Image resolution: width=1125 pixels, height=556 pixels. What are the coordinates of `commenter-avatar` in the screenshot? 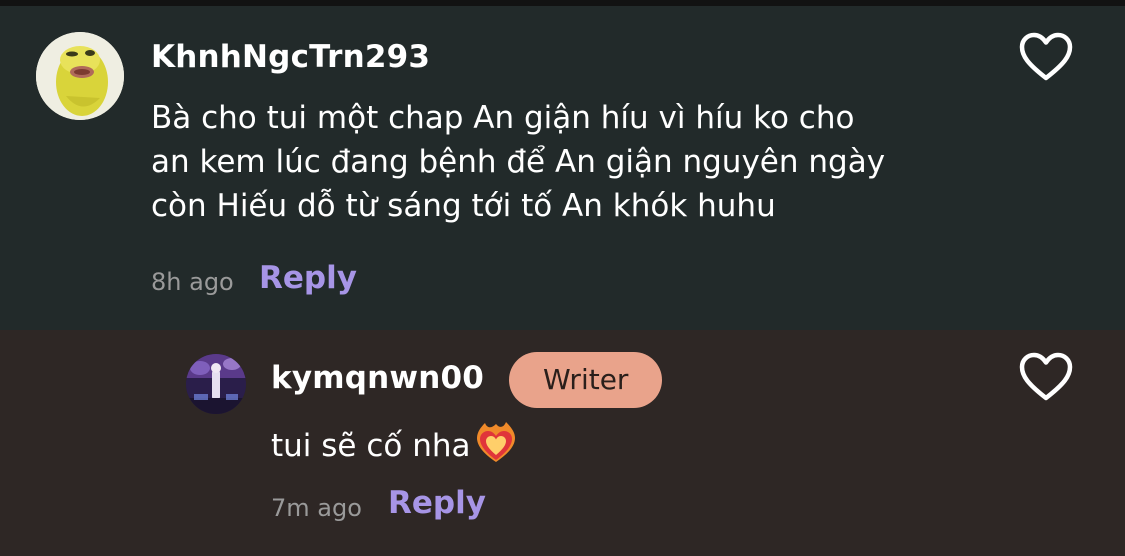 It's located at (80, 76).